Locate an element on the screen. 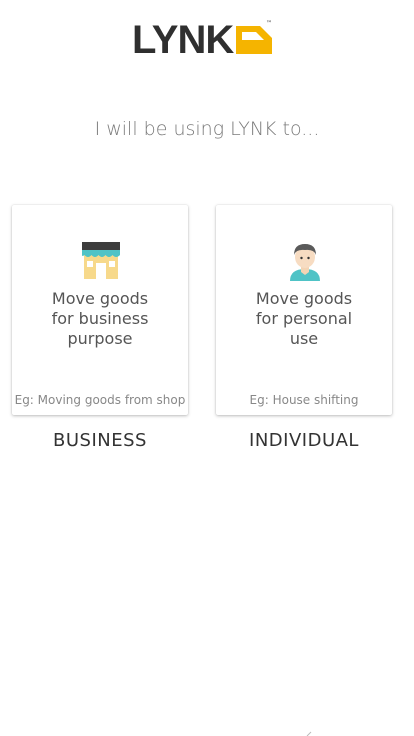 Image resolution: width=414 pixels, height=736 pixels. business-description: Move goods for business purpose is located at coordinates (100, 318).